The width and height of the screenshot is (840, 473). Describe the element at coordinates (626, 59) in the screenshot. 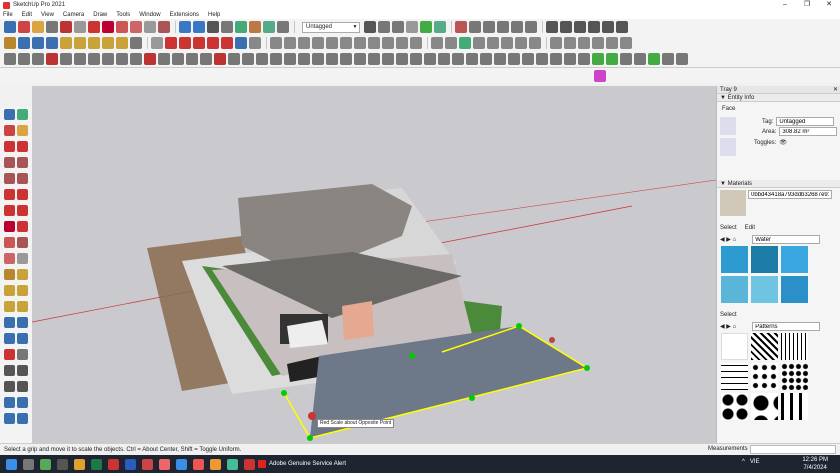

I see `plugin-45-icon` at that location.